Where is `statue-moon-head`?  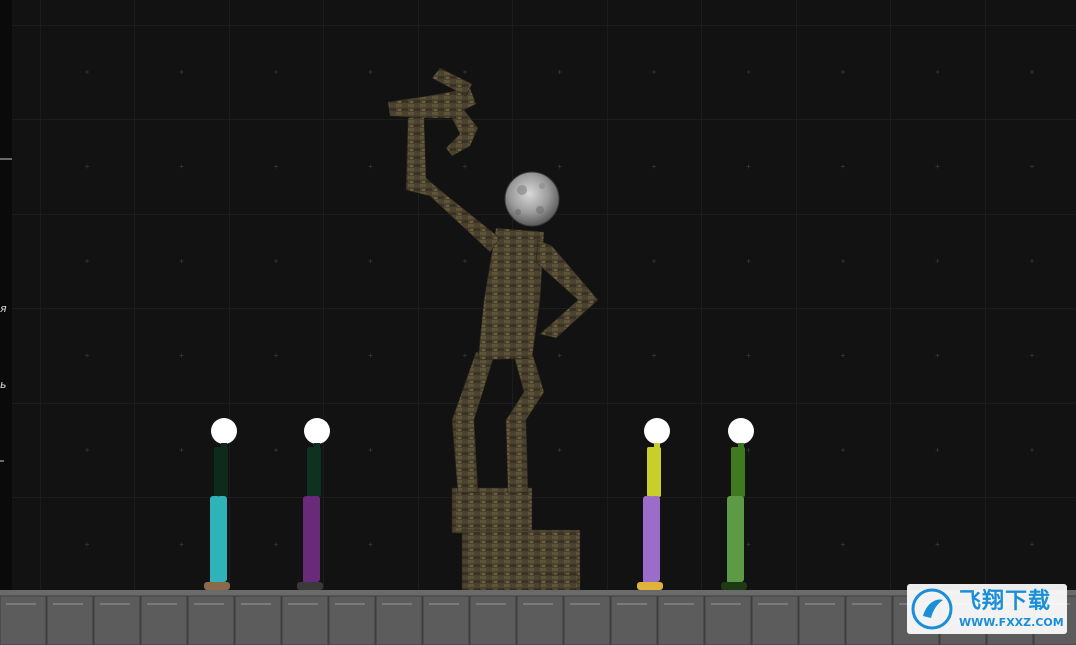 statue-moon-head is located at coordinates (532, 199).